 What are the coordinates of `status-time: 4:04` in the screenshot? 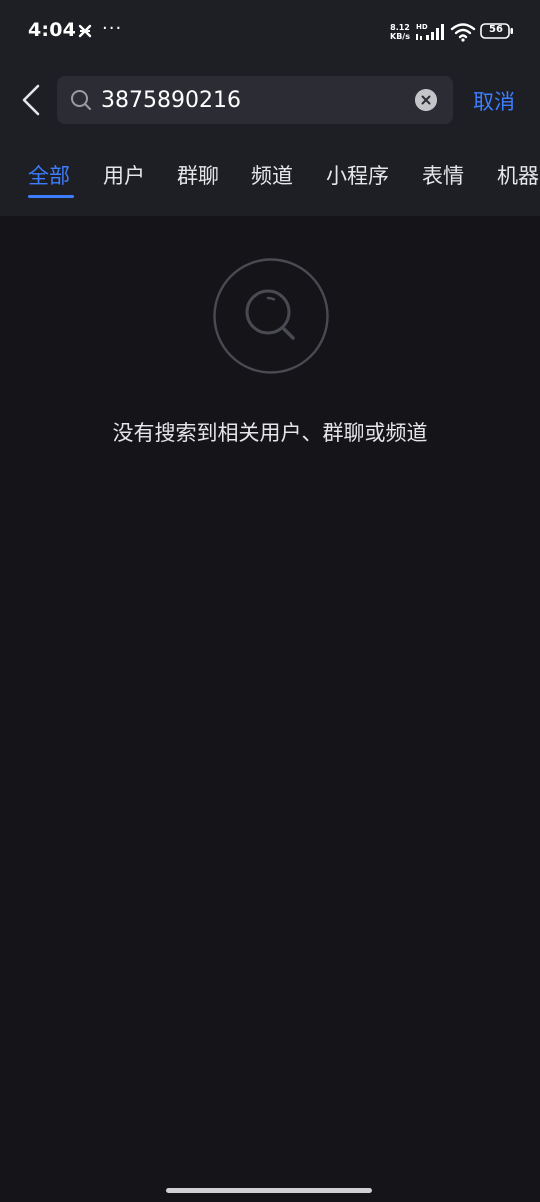 It's located at (52, 30).